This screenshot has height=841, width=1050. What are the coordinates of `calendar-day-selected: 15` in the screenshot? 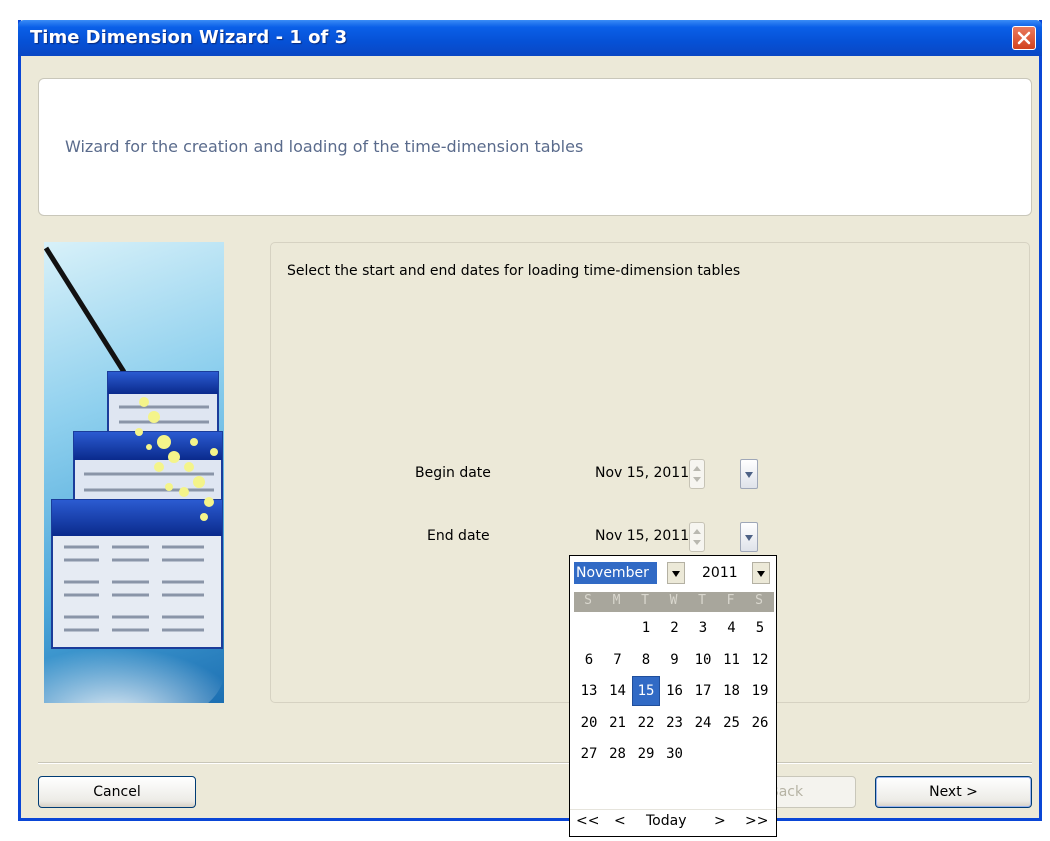 It's located at (646, 691).